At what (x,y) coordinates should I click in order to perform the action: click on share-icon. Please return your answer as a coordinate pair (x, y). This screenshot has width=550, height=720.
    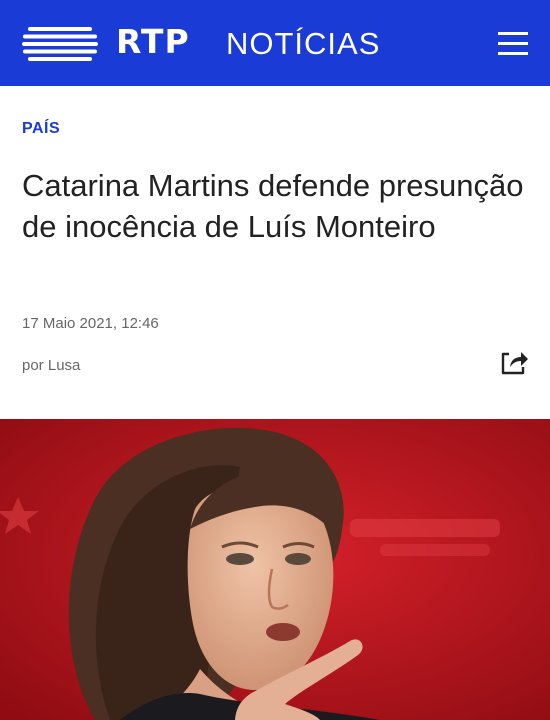
    Looking at the image, I should click on (514, 363).